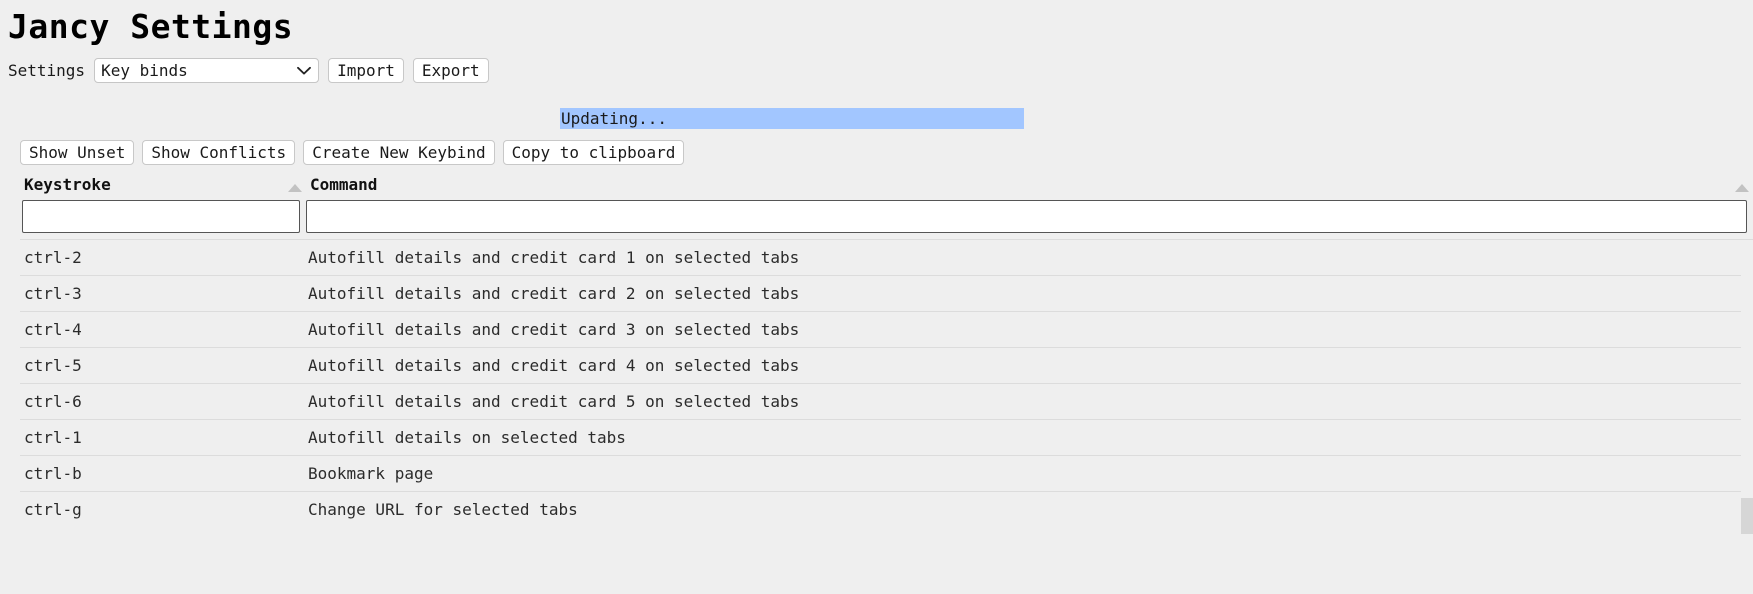  I want to click on command-filter-input, so click(1026, 216).